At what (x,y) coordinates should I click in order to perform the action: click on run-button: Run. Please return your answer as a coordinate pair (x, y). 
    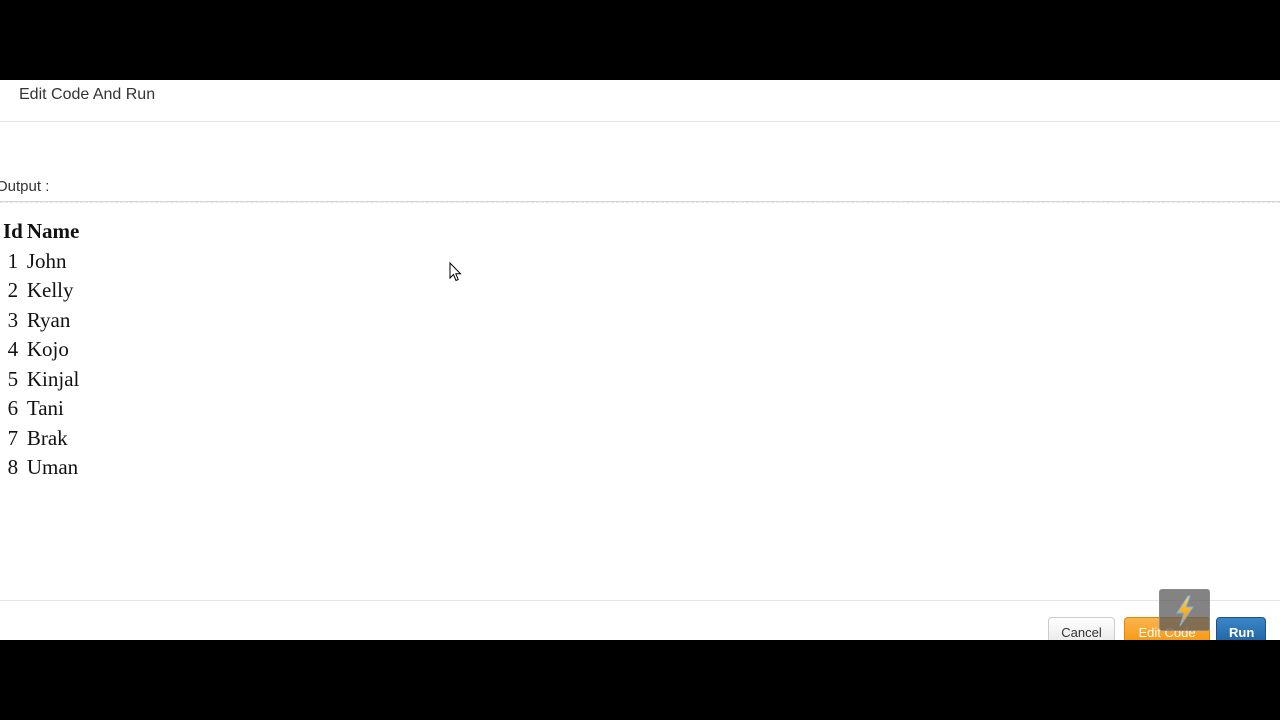
    Looking at the image, I should click on (1241, 628).